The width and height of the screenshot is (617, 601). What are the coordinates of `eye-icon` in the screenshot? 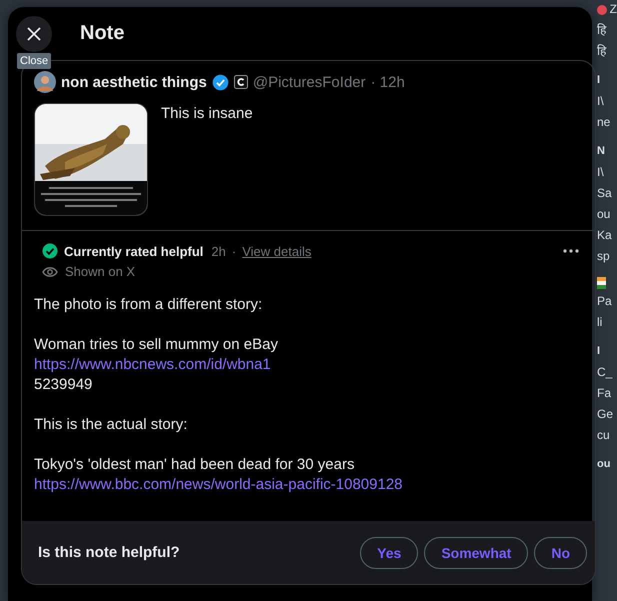 It's located at (50, 272).